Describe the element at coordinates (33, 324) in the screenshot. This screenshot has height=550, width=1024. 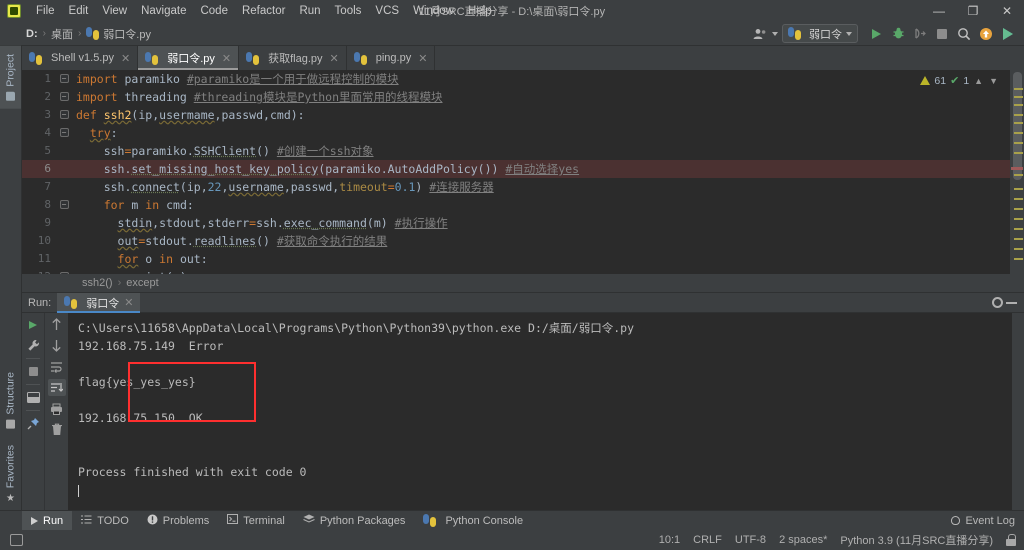
I see `rerun-icon` at that location.